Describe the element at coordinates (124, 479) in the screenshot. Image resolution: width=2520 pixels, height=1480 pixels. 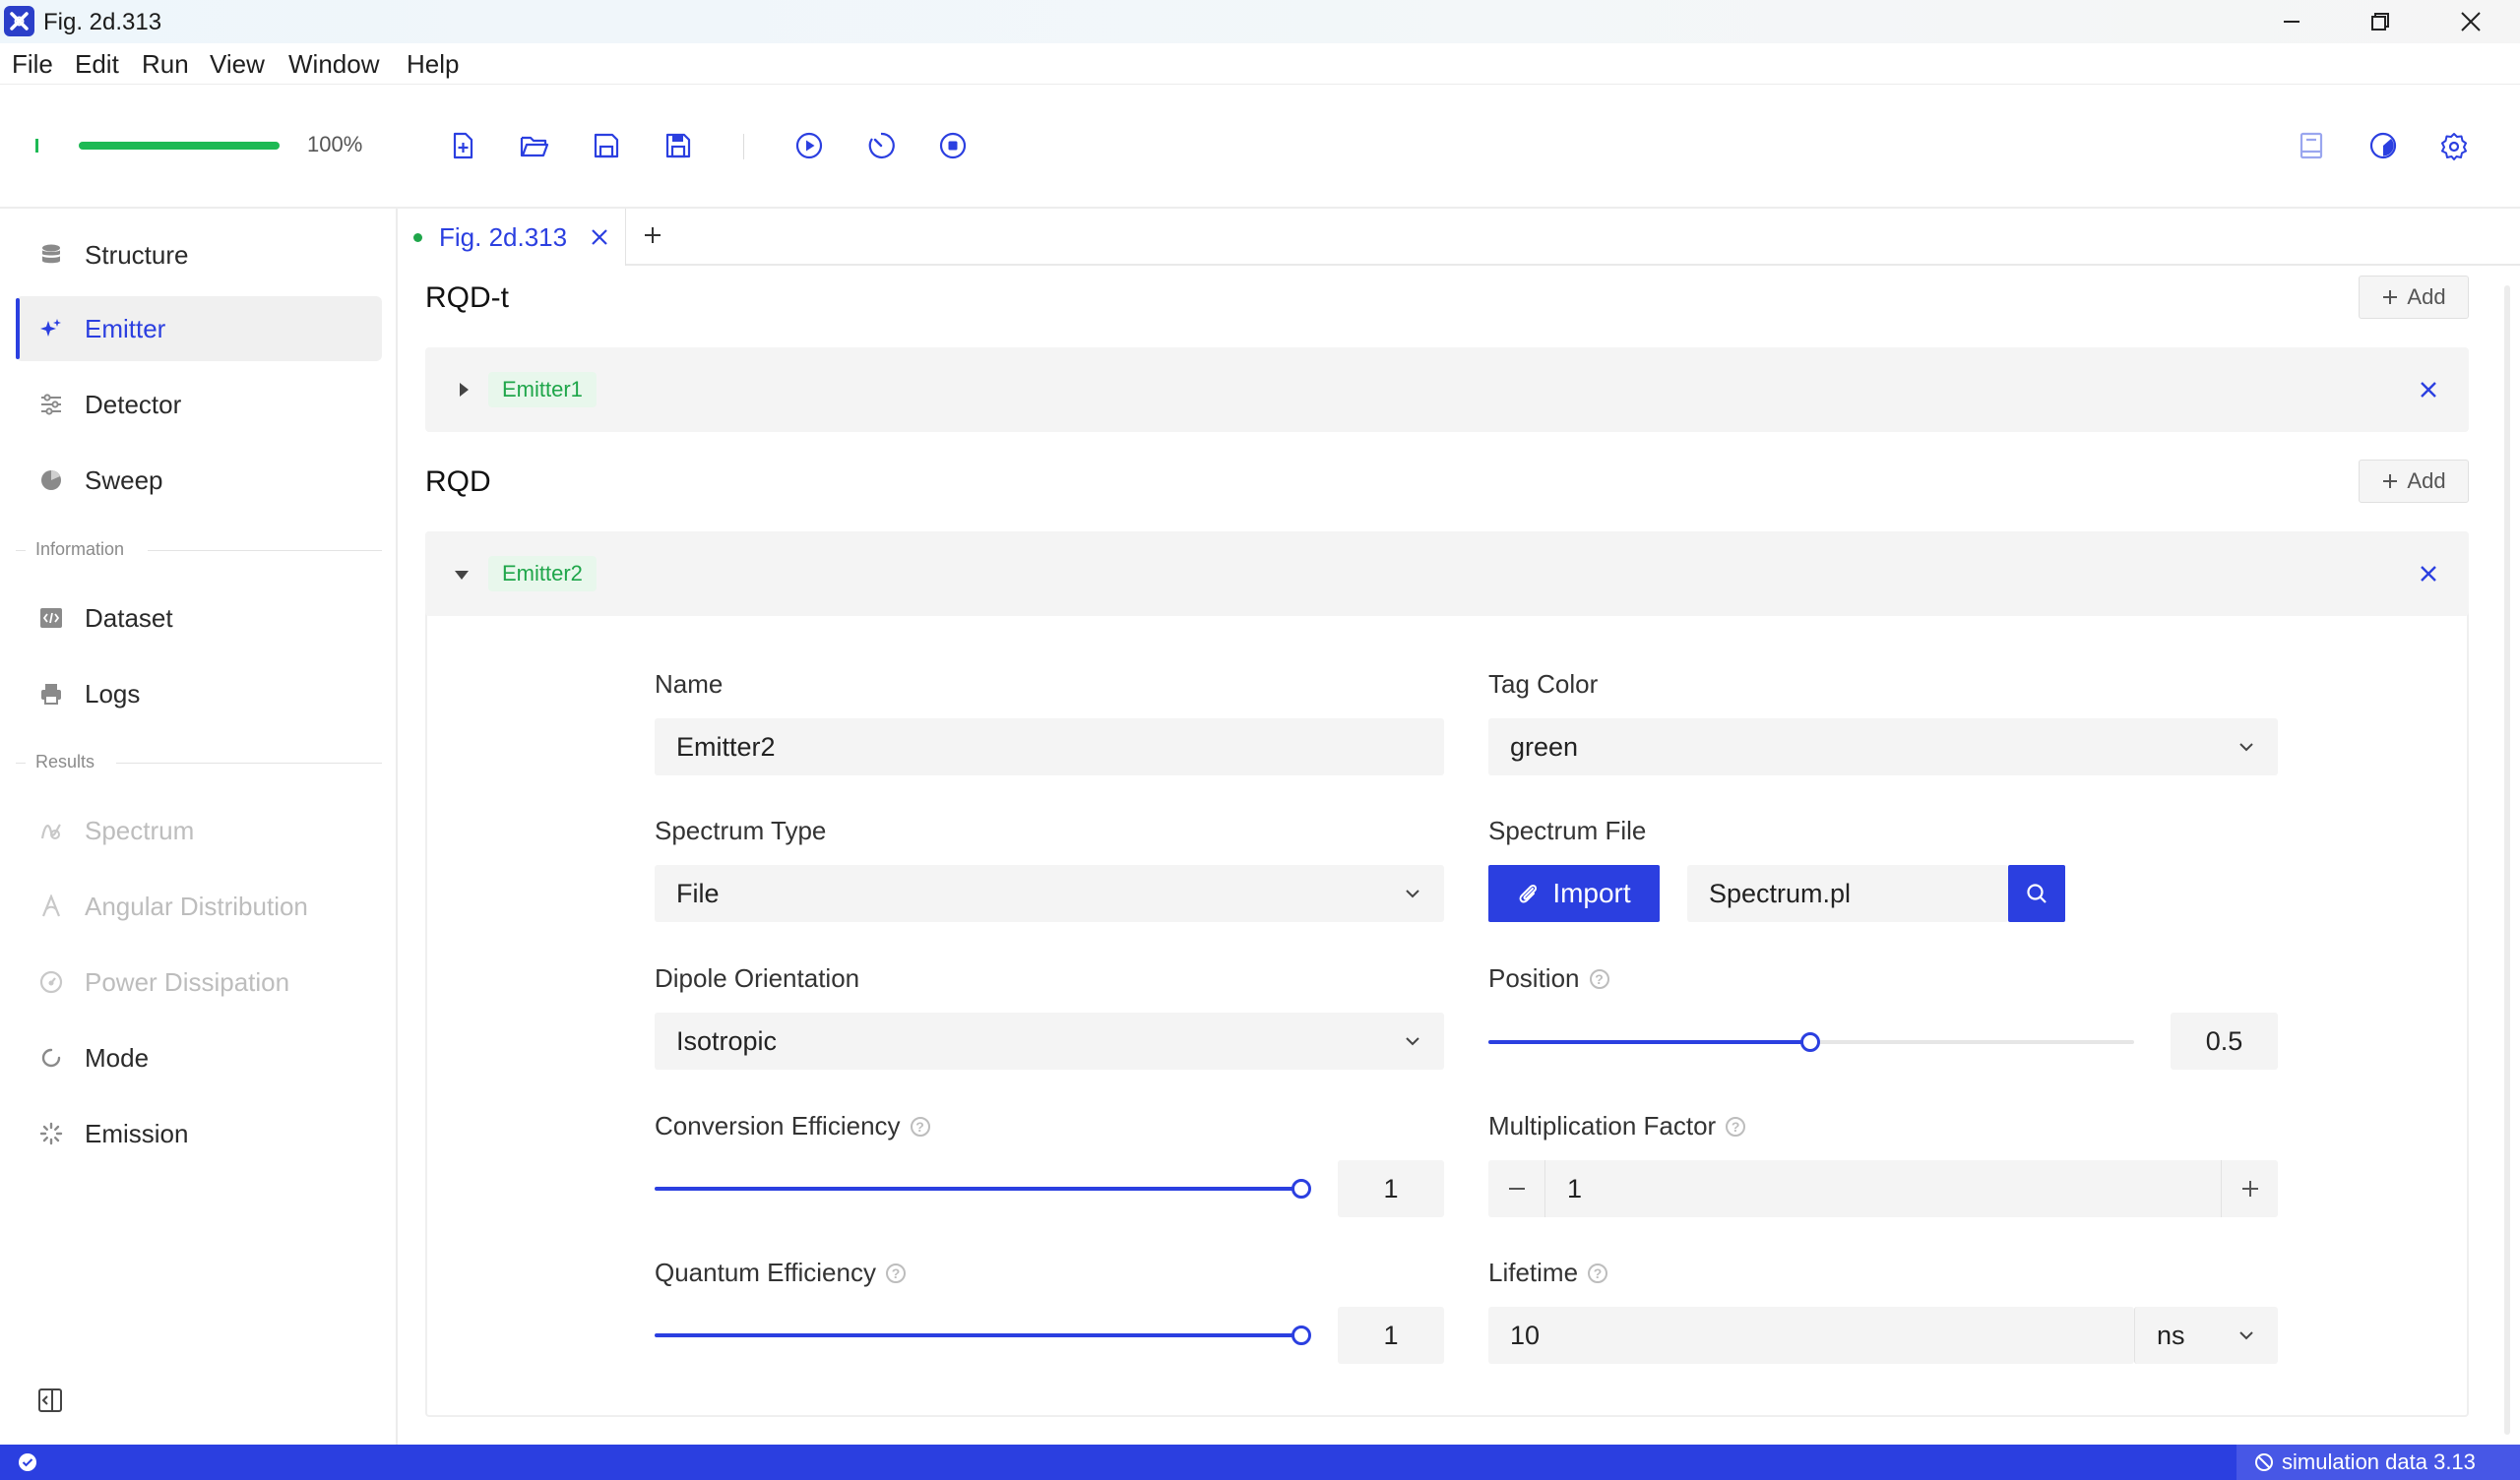
I see `sidebar-item-label: Sweep` at that location.